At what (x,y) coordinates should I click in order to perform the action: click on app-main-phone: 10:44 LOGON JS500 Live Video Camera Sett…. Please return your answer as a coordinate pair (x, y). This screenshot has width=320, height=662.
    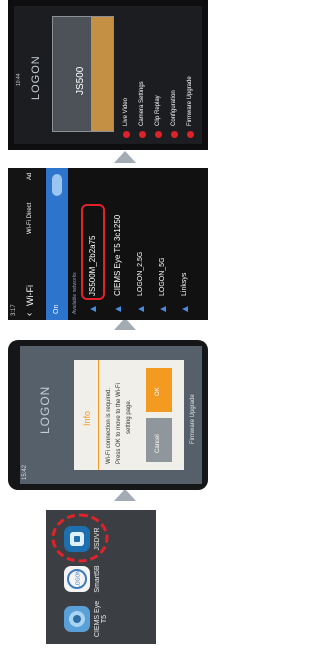
    Looking at the image, I should click on (108, 75).